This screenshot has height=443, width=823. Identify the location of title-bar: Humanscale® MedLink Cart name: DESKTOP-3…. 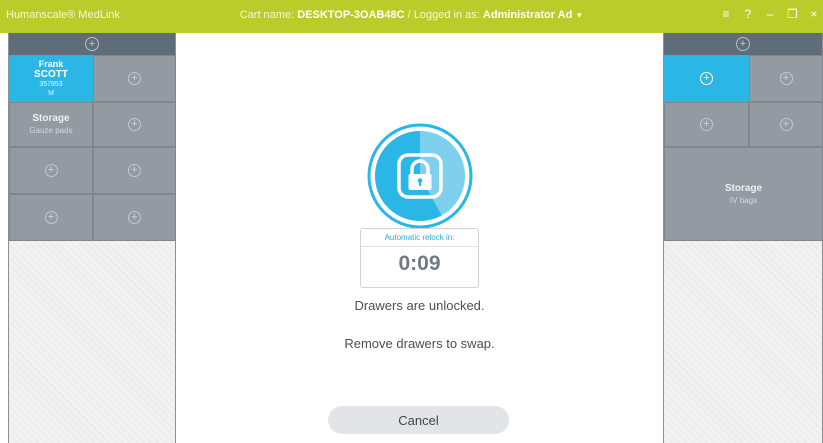
(411, 16).